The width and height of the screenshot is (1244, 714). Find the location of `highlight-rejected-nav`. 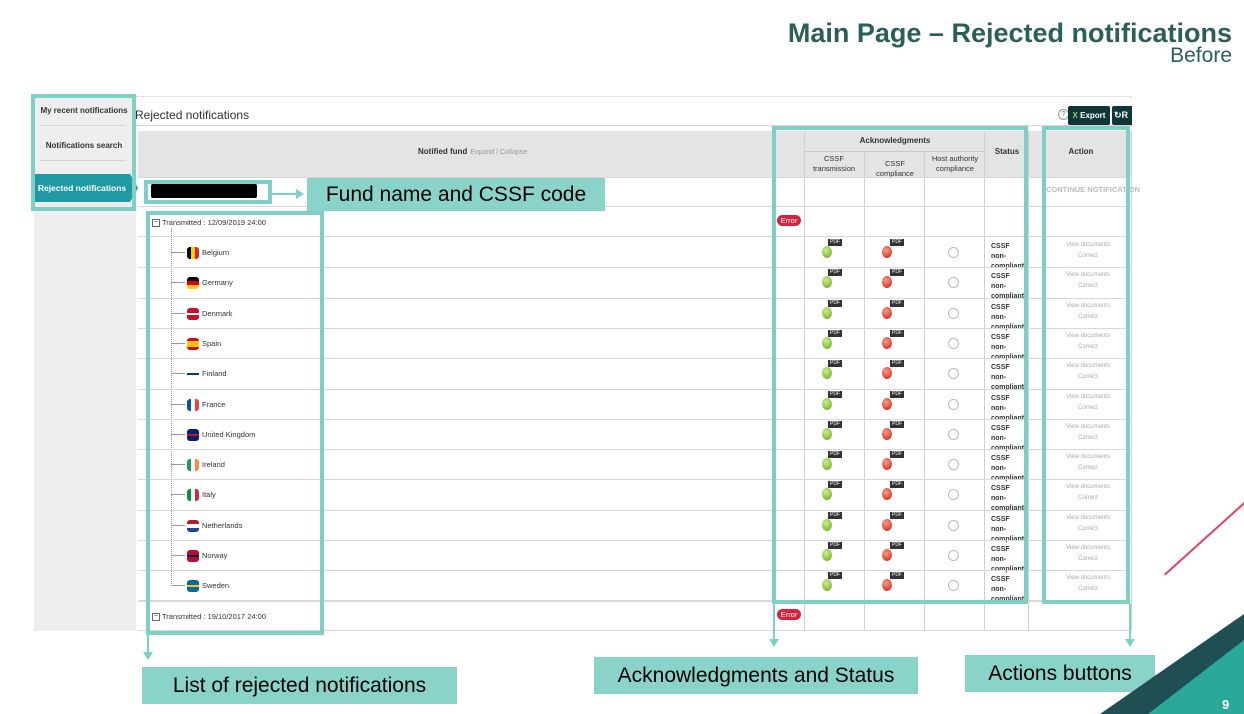

highlight-rejected-nav is located at coordinates (83, 152).